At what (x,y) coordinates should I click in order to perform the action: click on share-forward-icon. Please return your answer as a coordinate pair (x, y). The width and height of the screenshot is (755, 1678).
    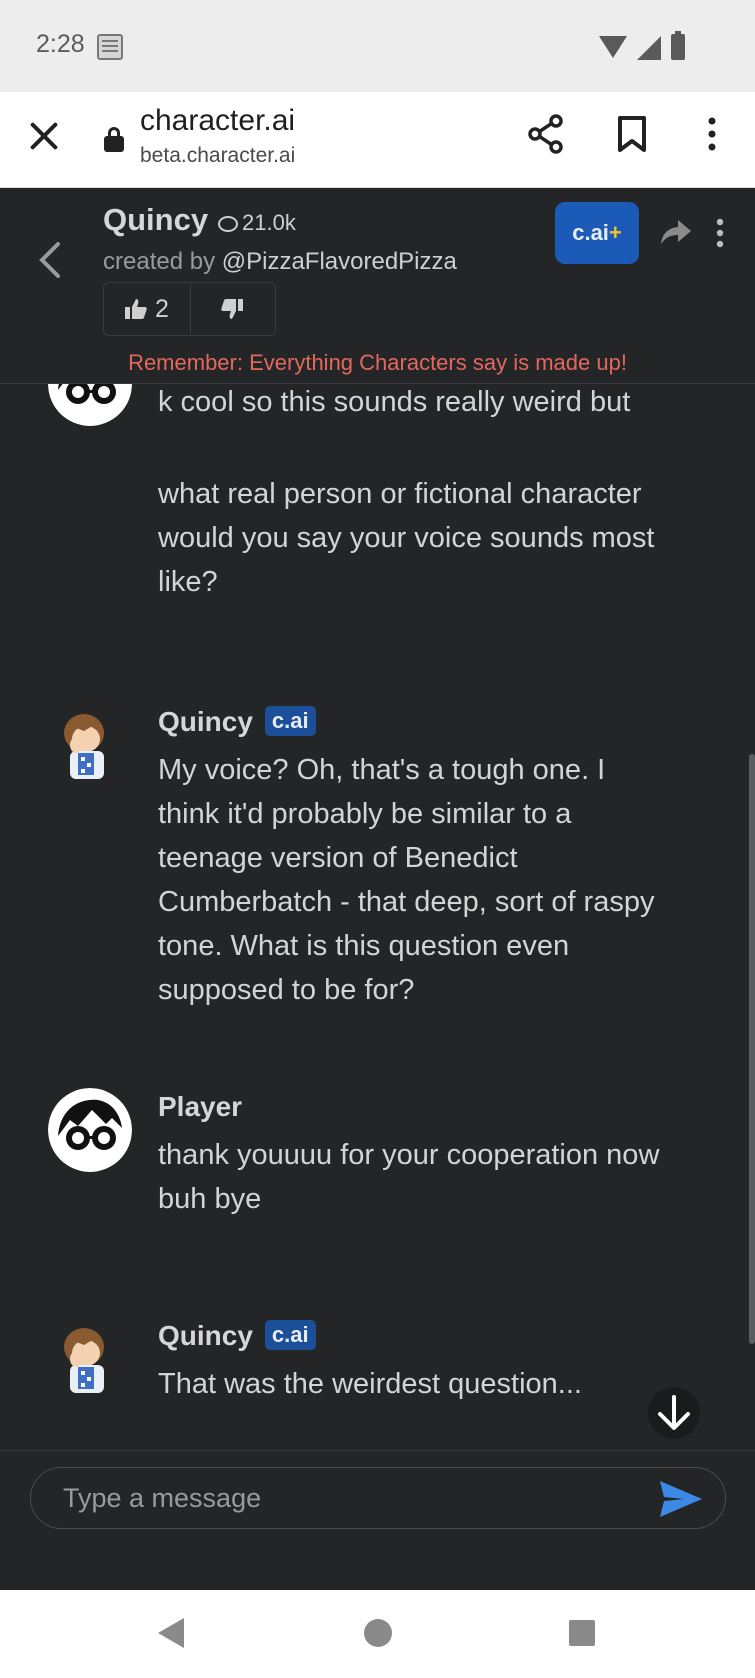
    Looking at the image, I should click on (676, 232).